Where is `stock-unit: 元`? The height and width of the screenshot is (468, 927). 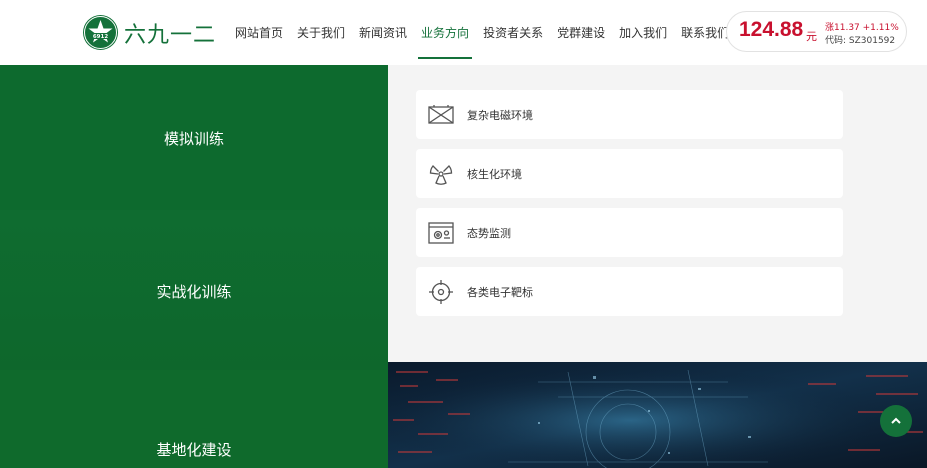 stock-unit: 元 is located at coordinates (811, 36).